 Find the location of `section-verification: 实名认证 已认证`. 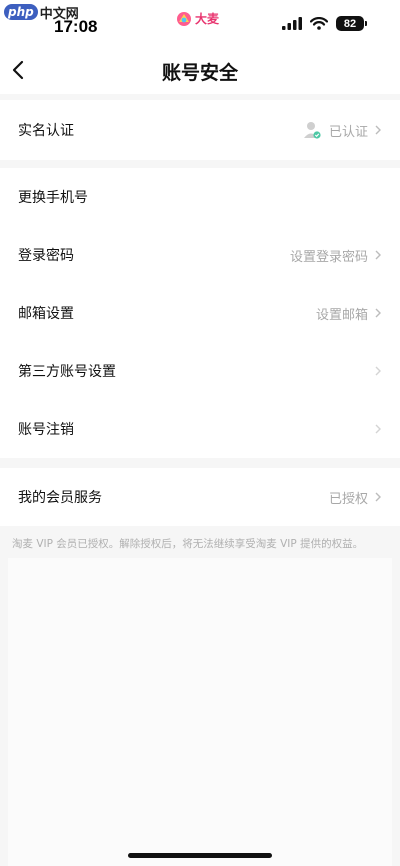

section-verification: 实名认证 已认证 is located at coordinates (200, 130).